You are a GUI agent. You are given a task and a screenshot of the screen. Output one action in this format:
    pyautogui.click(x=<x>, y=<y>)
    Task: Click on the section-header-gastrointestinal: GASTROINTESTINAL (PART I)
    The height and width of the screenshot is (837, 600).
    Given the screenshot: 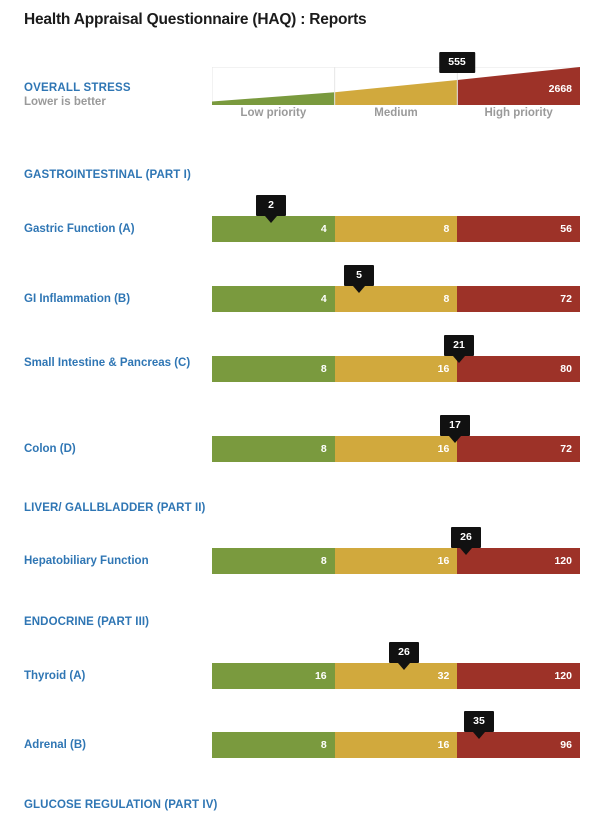 What is the action you would take?
    pyautogui.click(x=107, y=175)
    